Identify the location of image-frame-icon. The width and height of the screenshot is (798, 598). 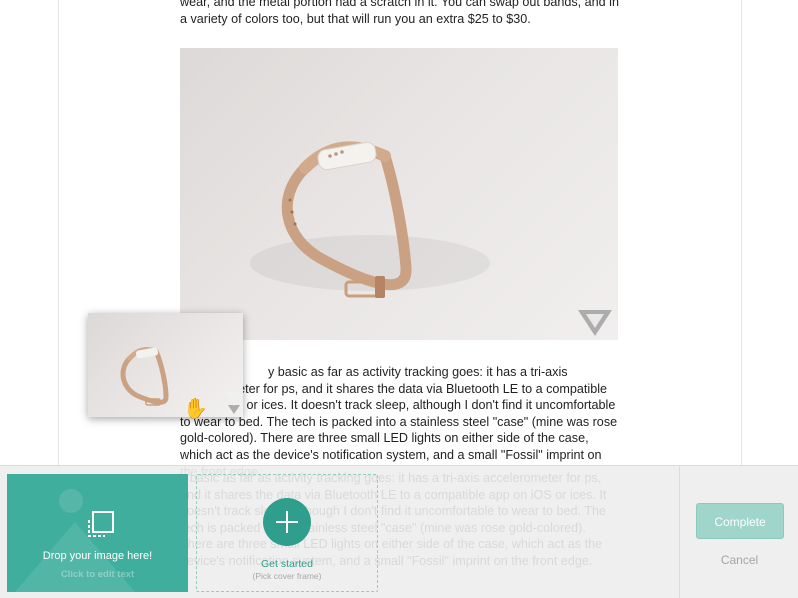
(101, 524).